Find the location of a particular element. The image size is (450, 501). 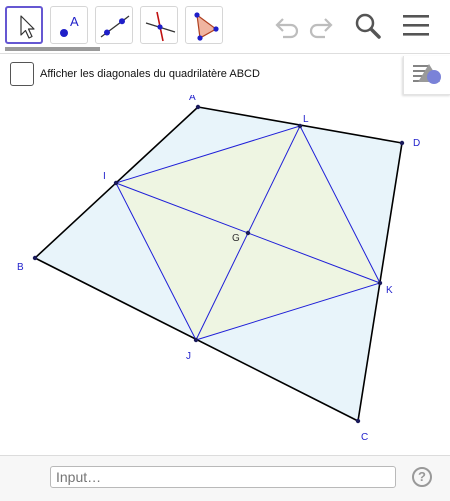

style-bar-icon is located at coordinates (427, 74).